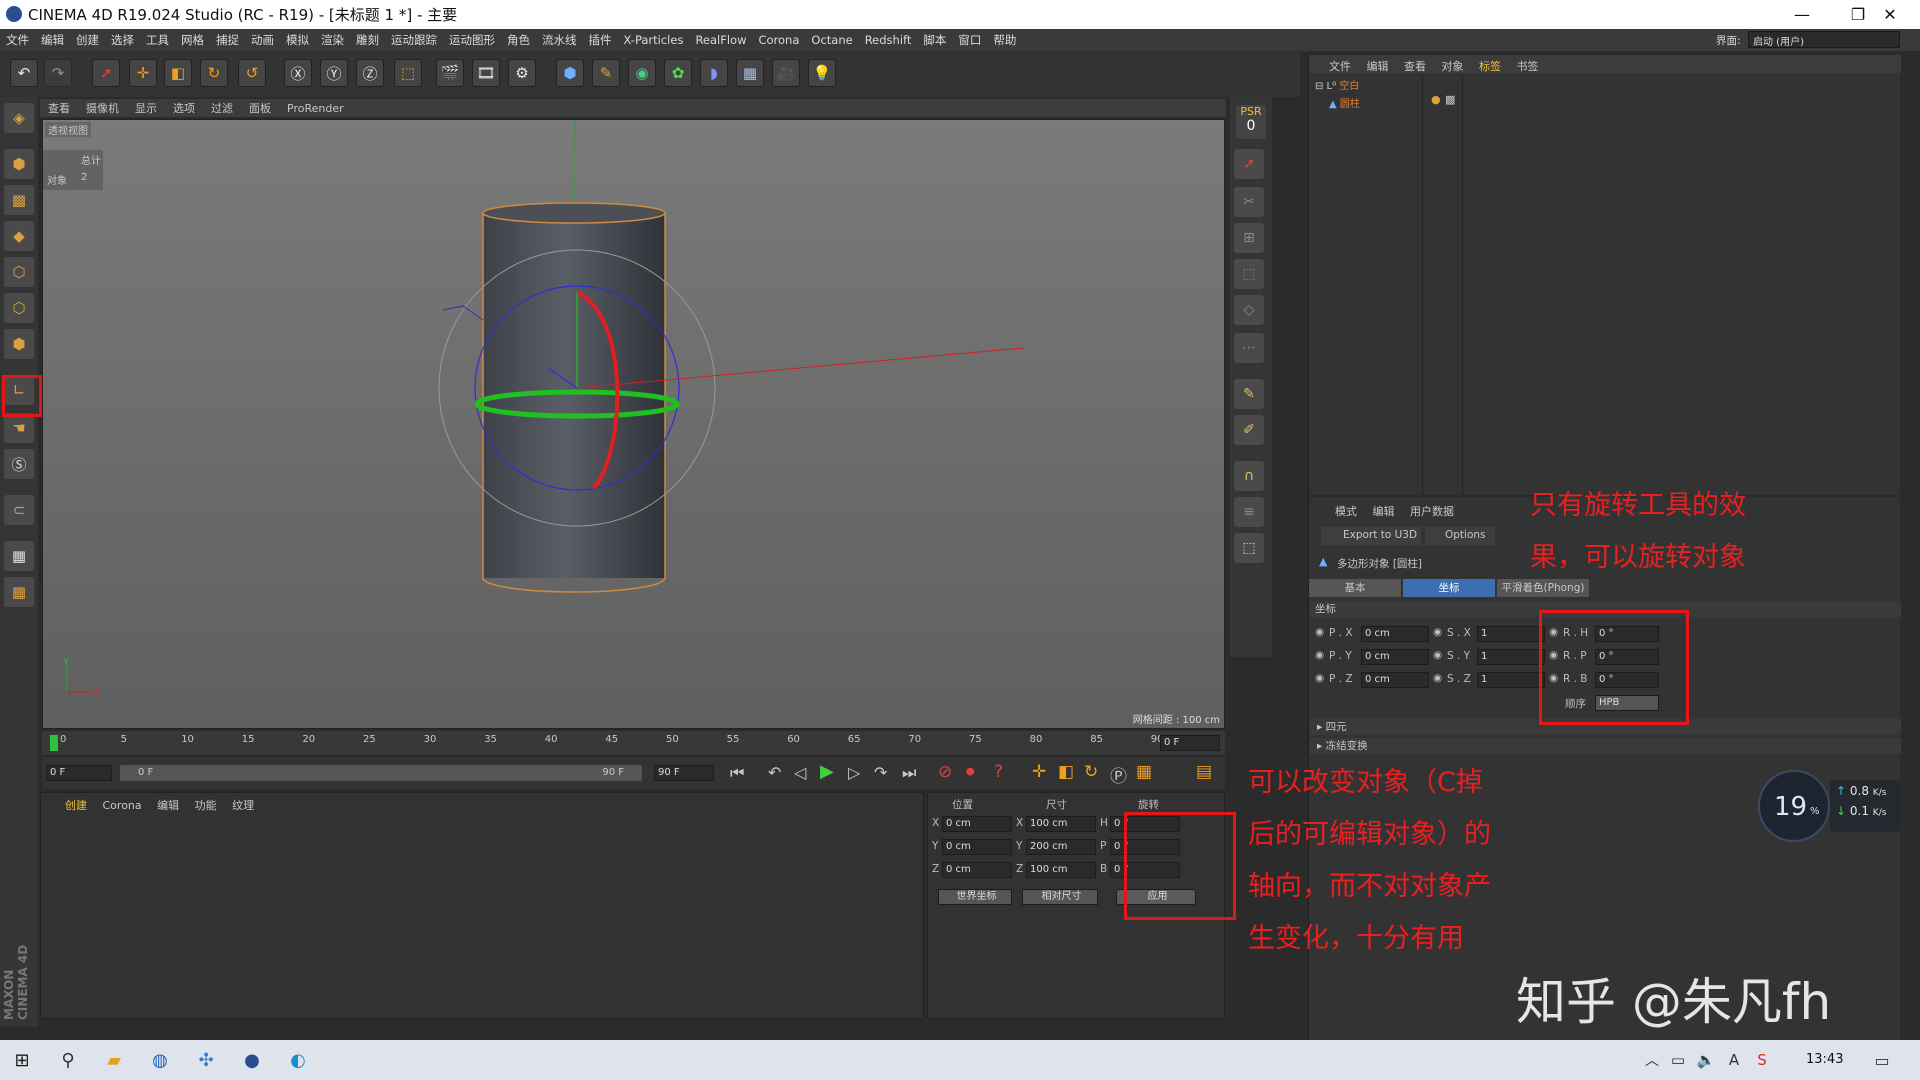 The image size is (1920, 1080). What do you see at coordinates (58, 73) in the screenshot?
I see `redo-icon: ↷` at bounding box center [58, 73].